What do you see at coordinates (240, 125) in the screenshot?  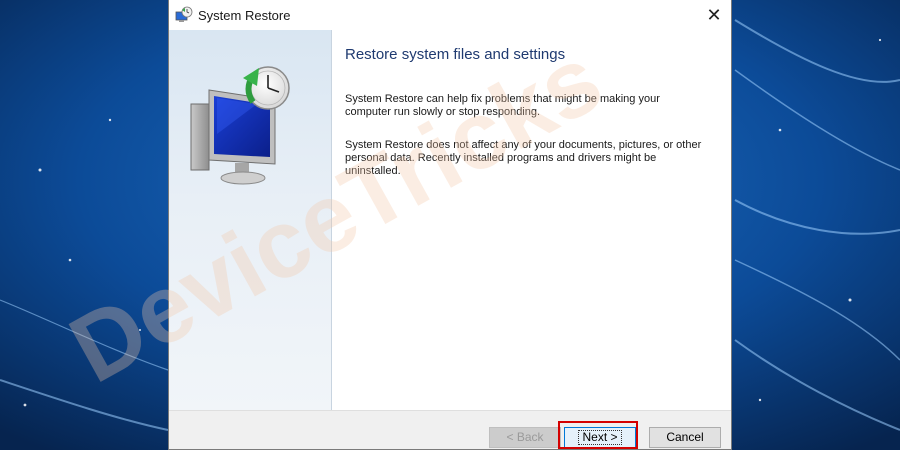 I see `computer-restore-clock-icon` at bounding box center [240, 125].